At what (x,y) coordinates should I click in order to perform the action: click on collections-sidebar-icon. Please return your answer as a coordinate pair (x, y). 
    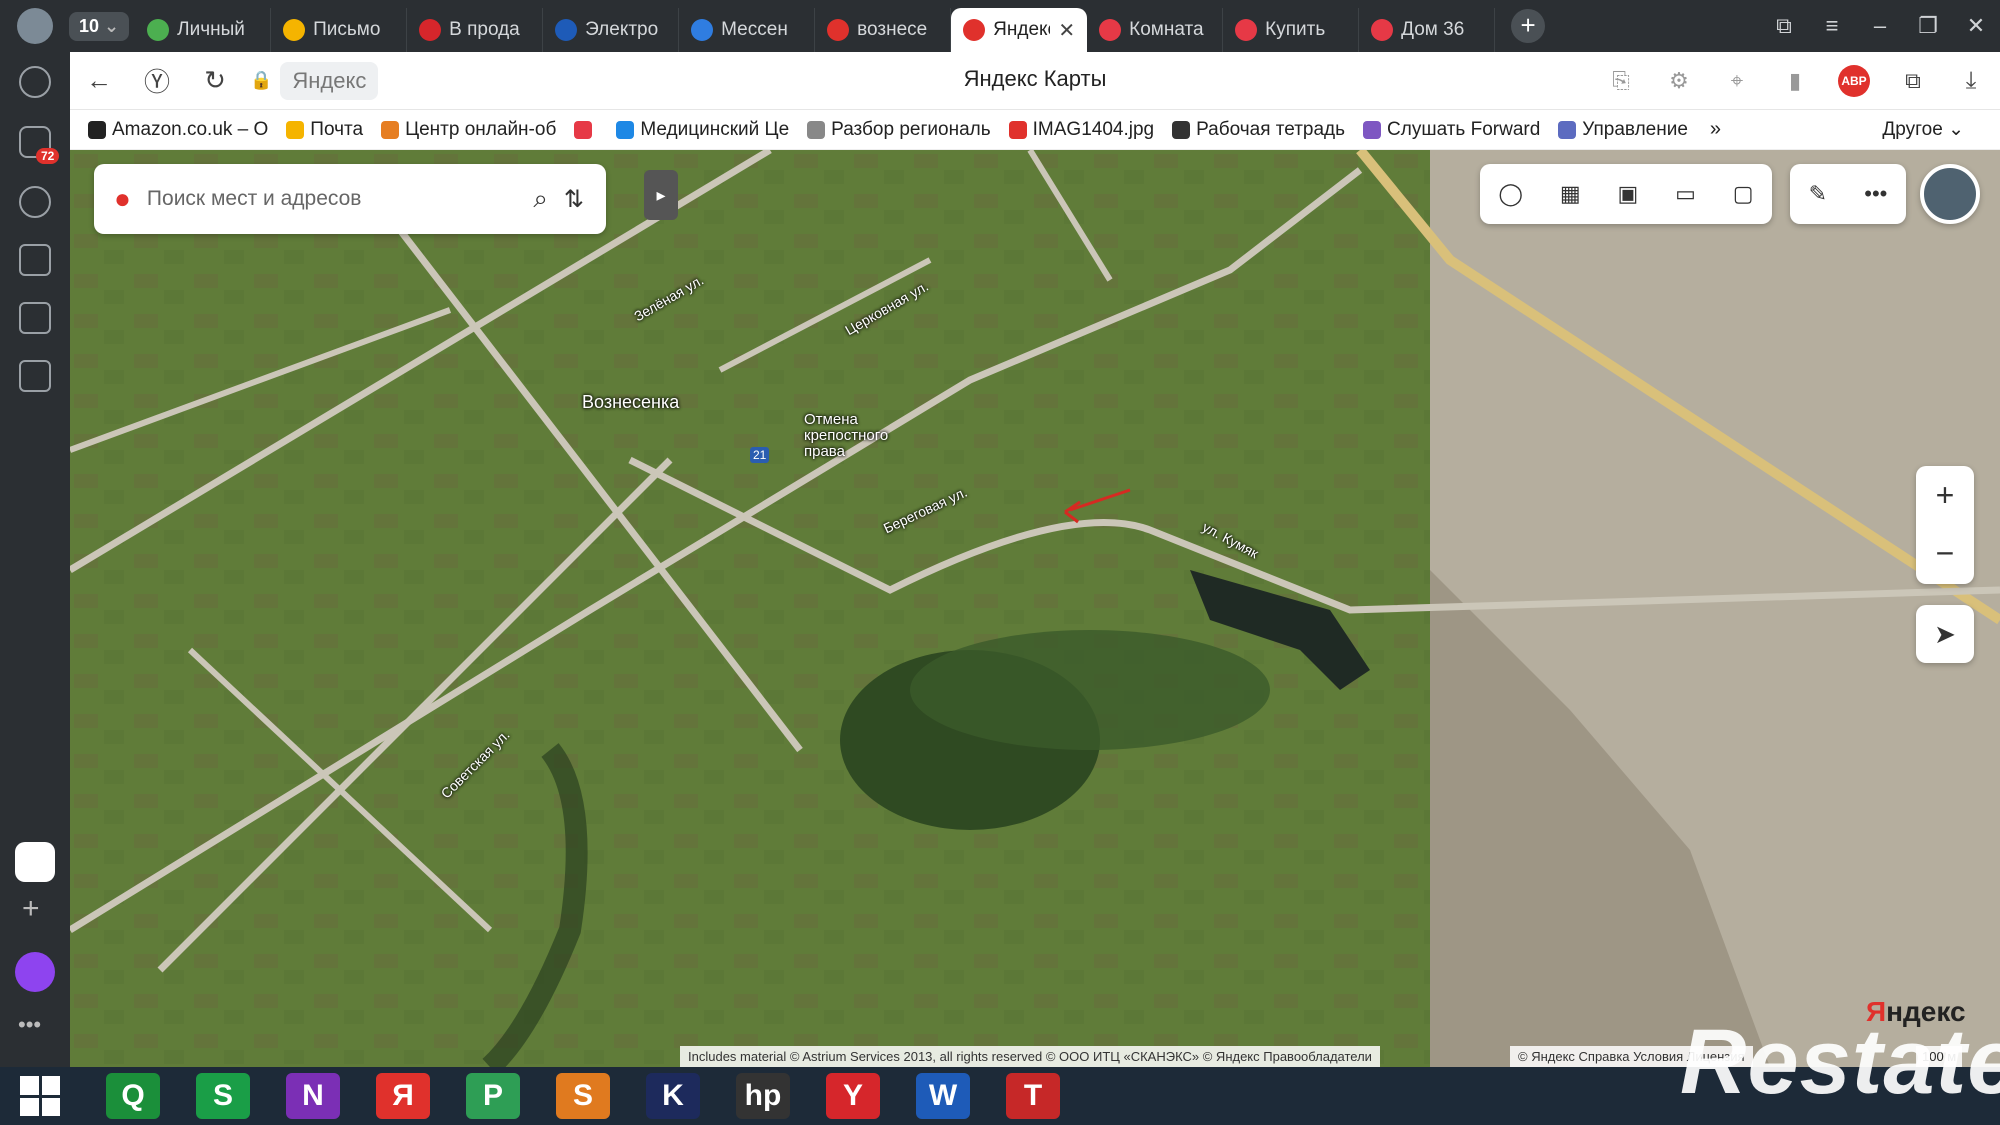
    Looking at the image, I should click on (35, 318).